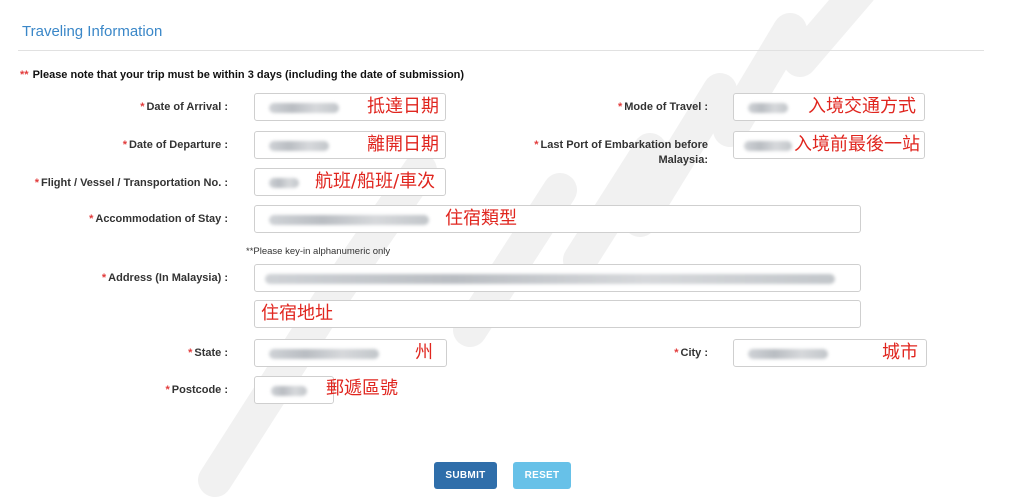 This screenshot has width=1024, height=499. I want to click on state-select: 州, so click(350, 353).